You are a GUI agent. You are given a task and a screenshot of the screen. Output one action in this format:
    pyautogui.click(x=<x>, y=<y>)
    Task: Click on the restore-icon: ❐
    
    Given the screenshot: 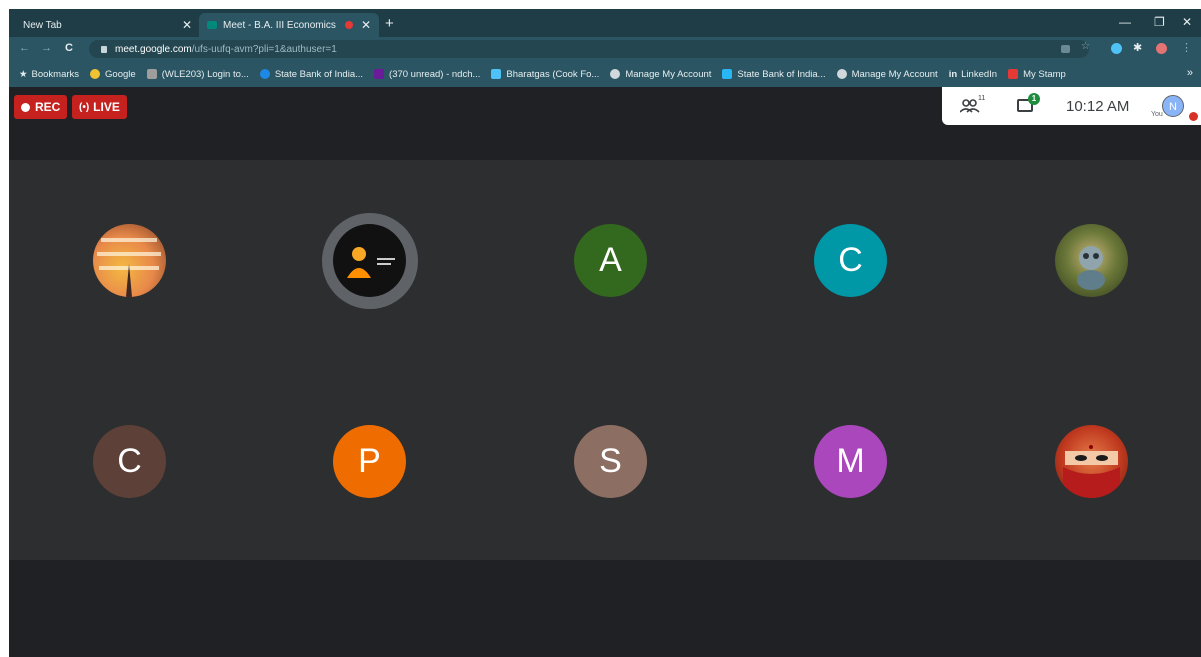 What is the action you would take?
    pyautogui.click(x=1159, y=22)
    